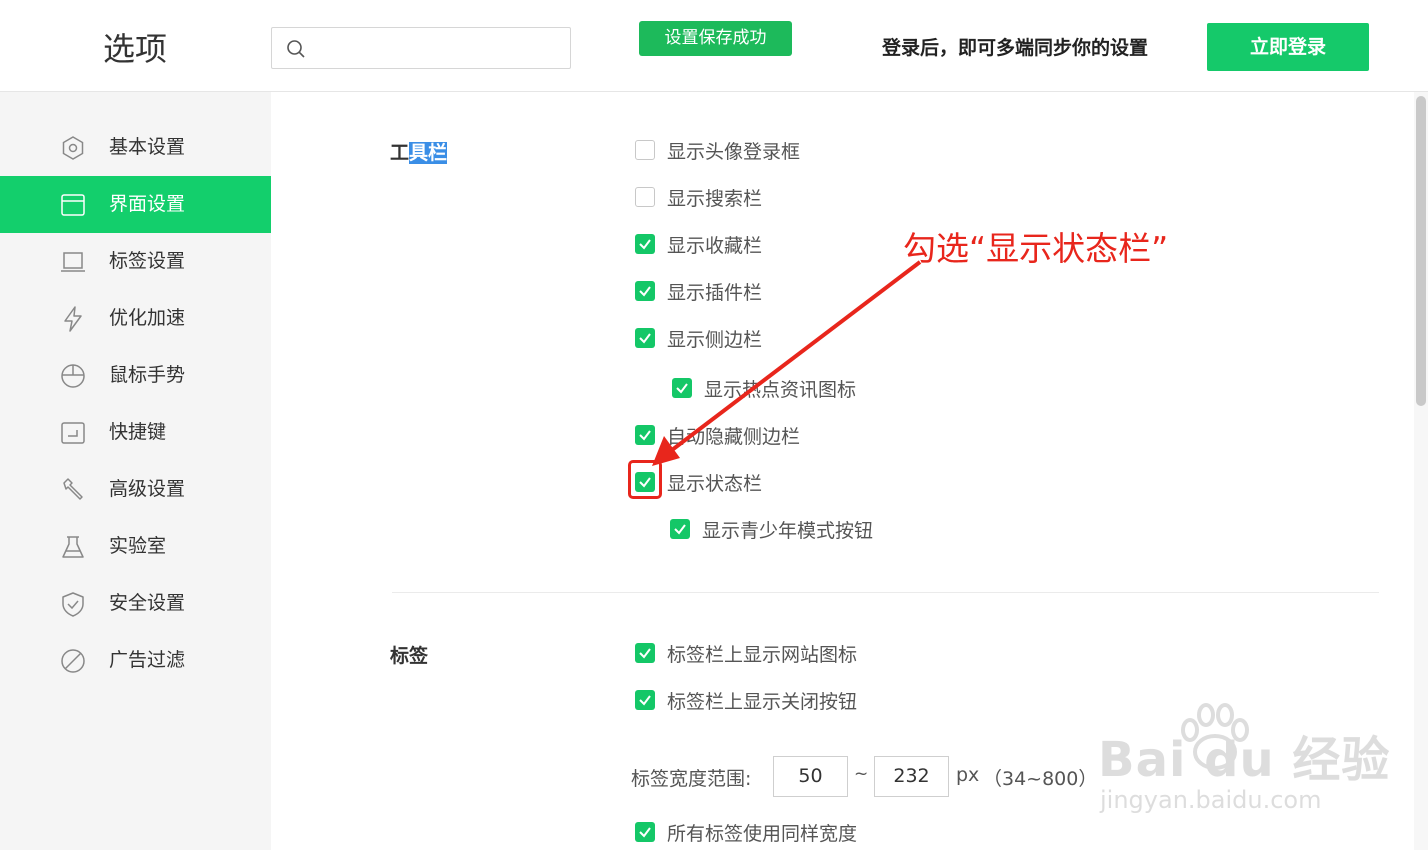 The width and height of the screenshot is (1428, 850). I want to click on annotation-highlight-box, so click(645, 479).